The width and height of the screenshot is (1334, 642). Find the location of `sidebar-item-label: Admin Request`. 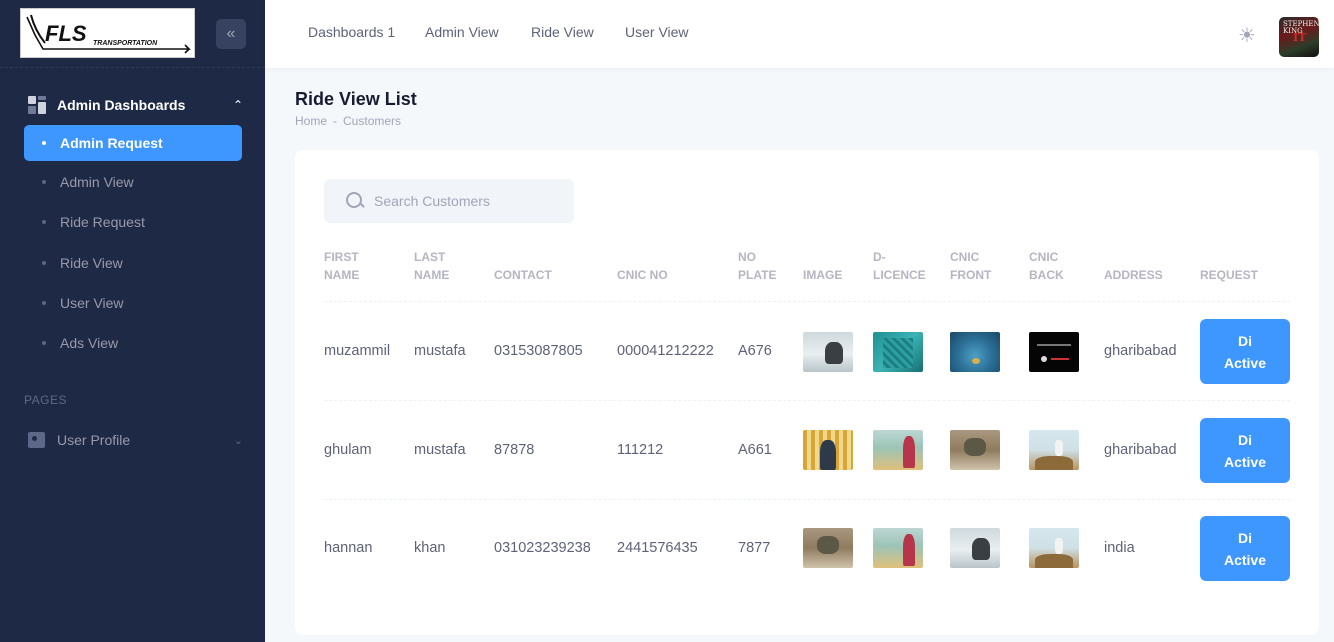

sidebar-item-label: Admin Request is located at coordinates (111, 143).